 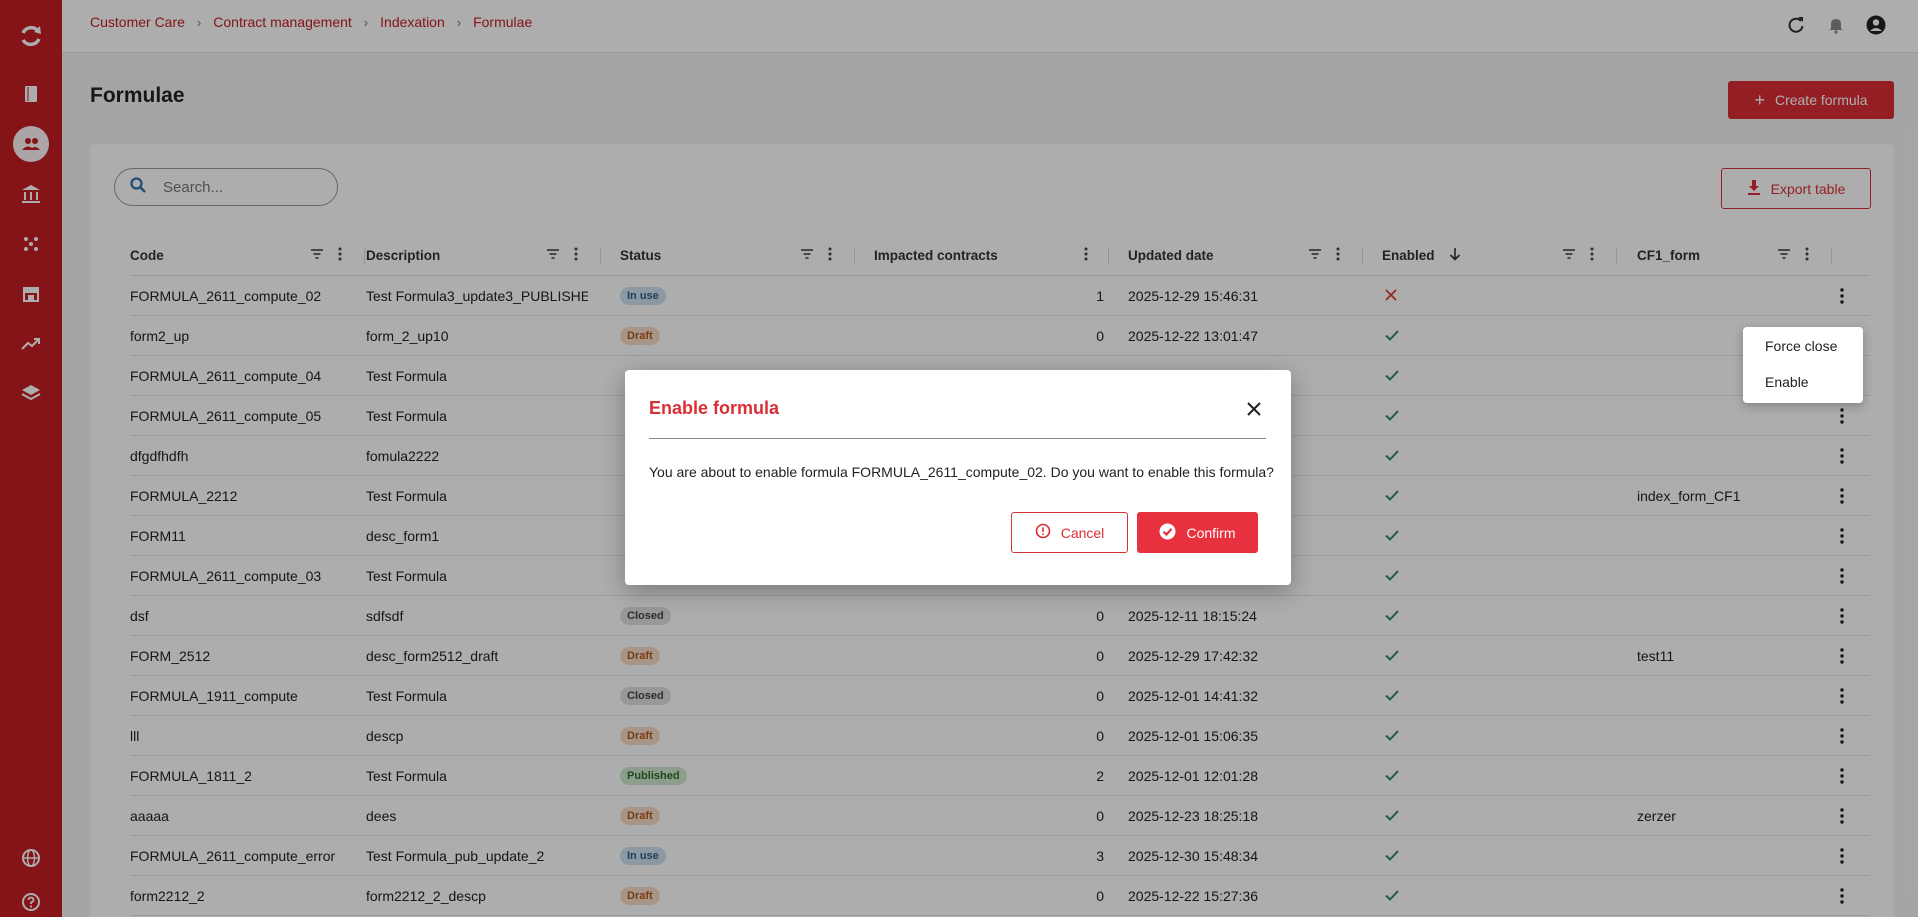 What do you see at coordinates (1043, 532) in the screenshot?
I see `info-circle-icon` at bounding box center [1043, 532].